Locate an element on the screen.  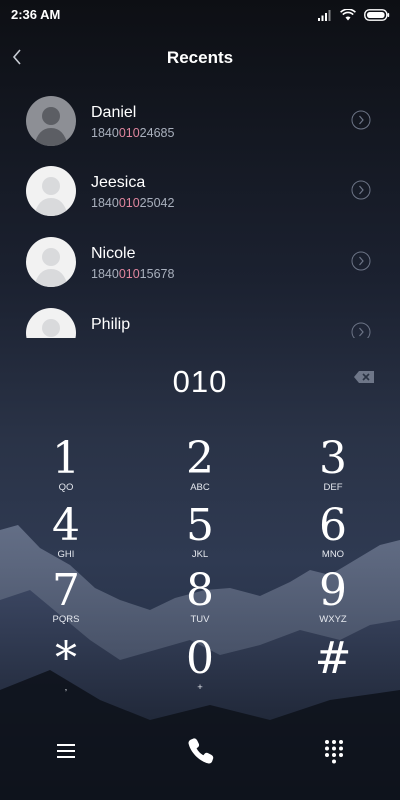
contact-number: 184001024685 is located at coordinates (133, 133).